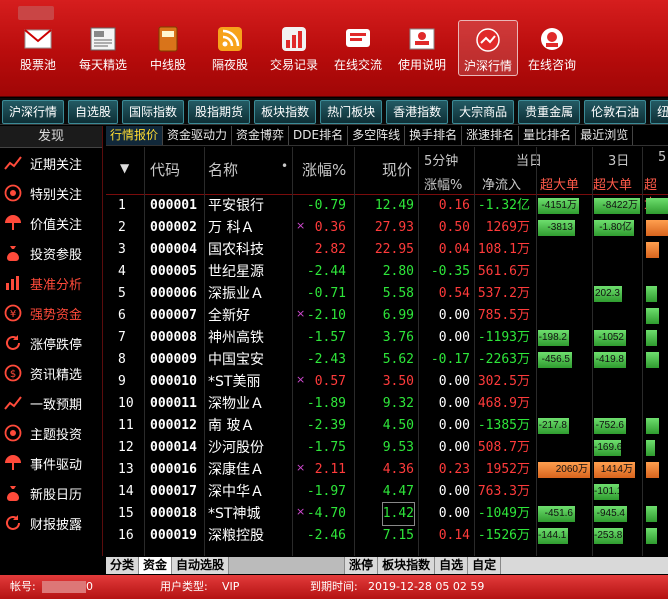 Image resolution: width=668 pixels, height=599 pixels. Describe the element at coordinates (503, 403) in the screenshot. I see `net-inflow: 468.9万` at that location.